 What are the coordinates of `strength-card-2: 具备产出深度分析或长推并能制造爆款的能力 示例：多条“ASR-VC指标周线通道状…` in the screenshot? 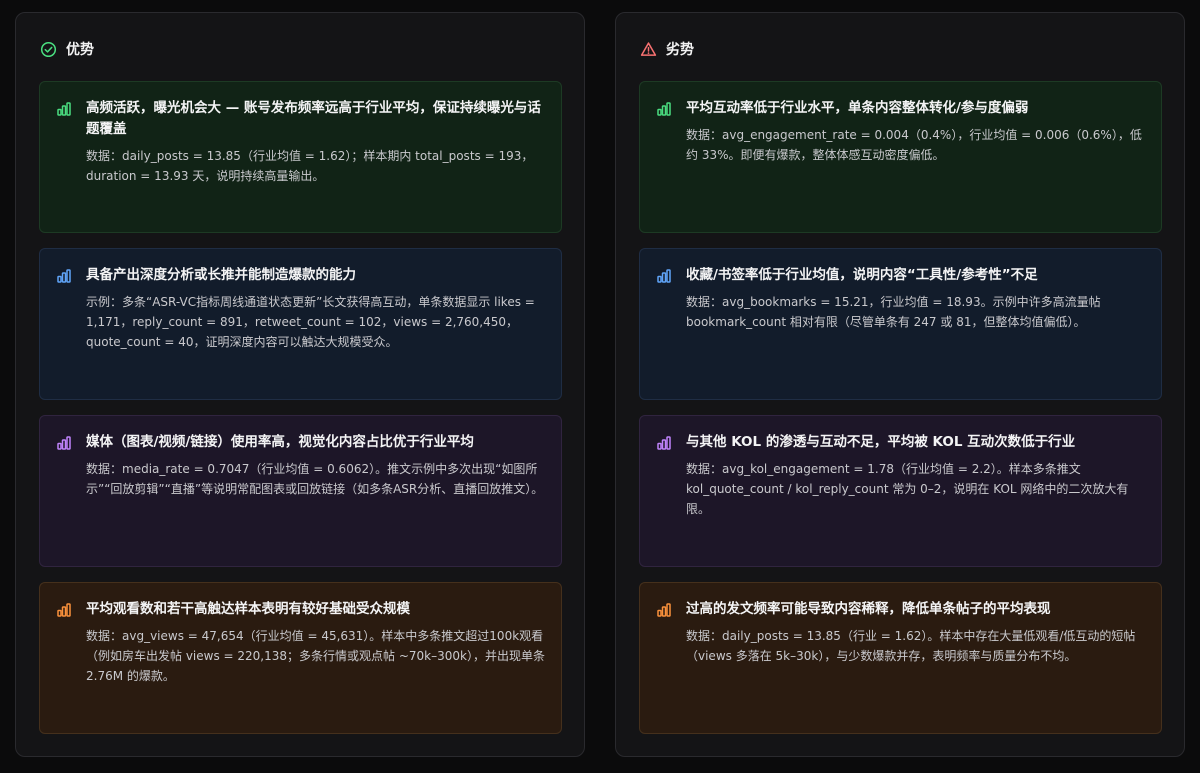 It's located at (300, 324).